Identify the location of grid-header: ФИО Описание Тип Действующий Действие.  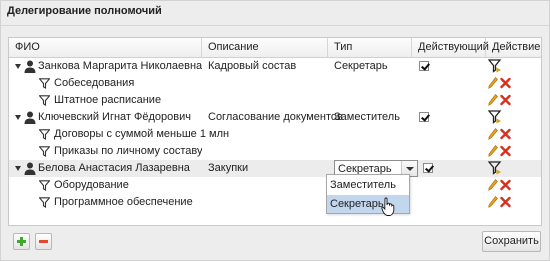
(275, 48).